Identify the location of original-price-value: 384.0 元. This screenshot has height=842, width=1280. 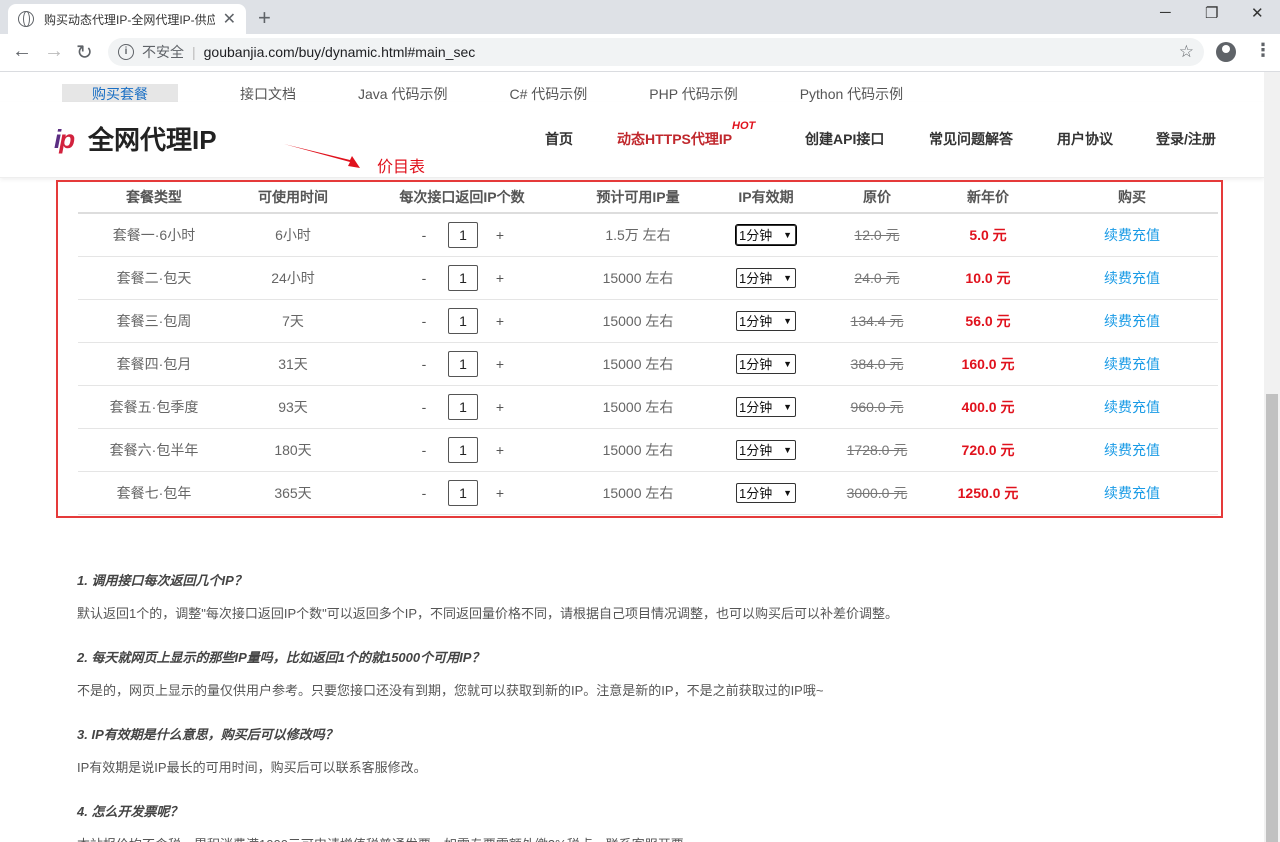
(877, 363).